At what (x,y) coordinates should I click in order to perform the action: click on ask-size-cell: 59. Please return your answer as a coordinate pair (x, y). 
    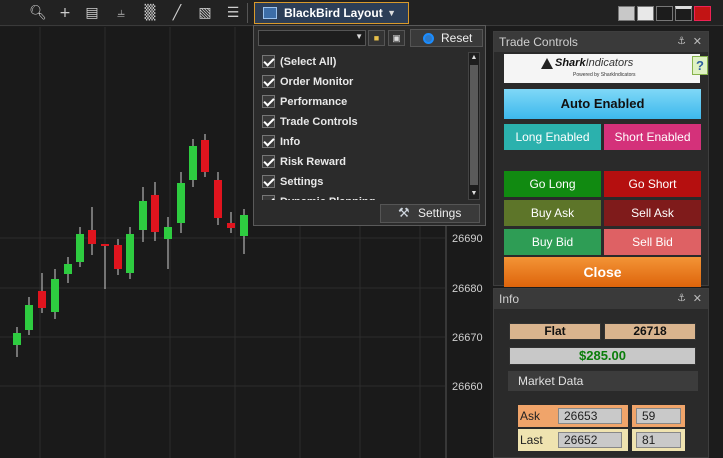
    Looking at the image, I should click on (658, 416).